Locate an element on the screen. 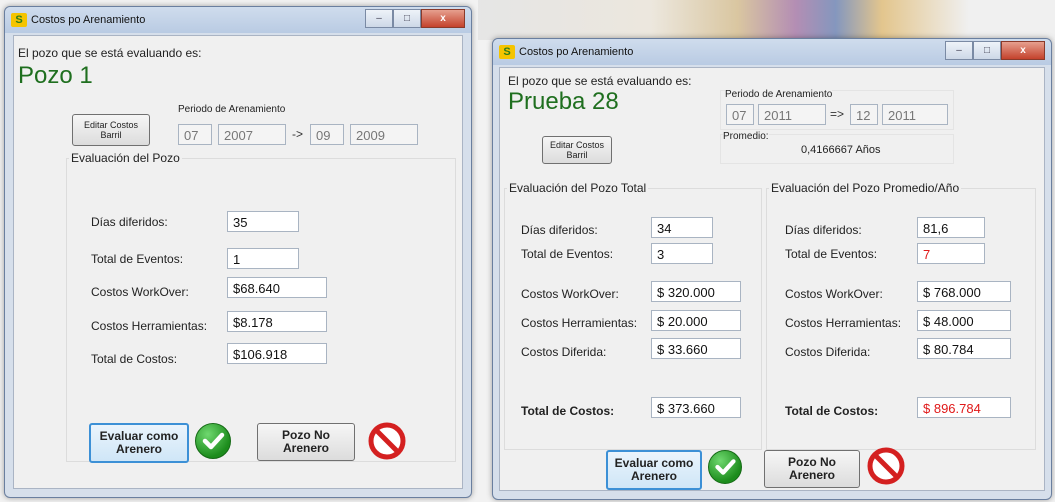 The image size is (1055, 502). average-evaluation-title: Evaluación del Pozo Promedio/Año is located at coordinates (865, 188).